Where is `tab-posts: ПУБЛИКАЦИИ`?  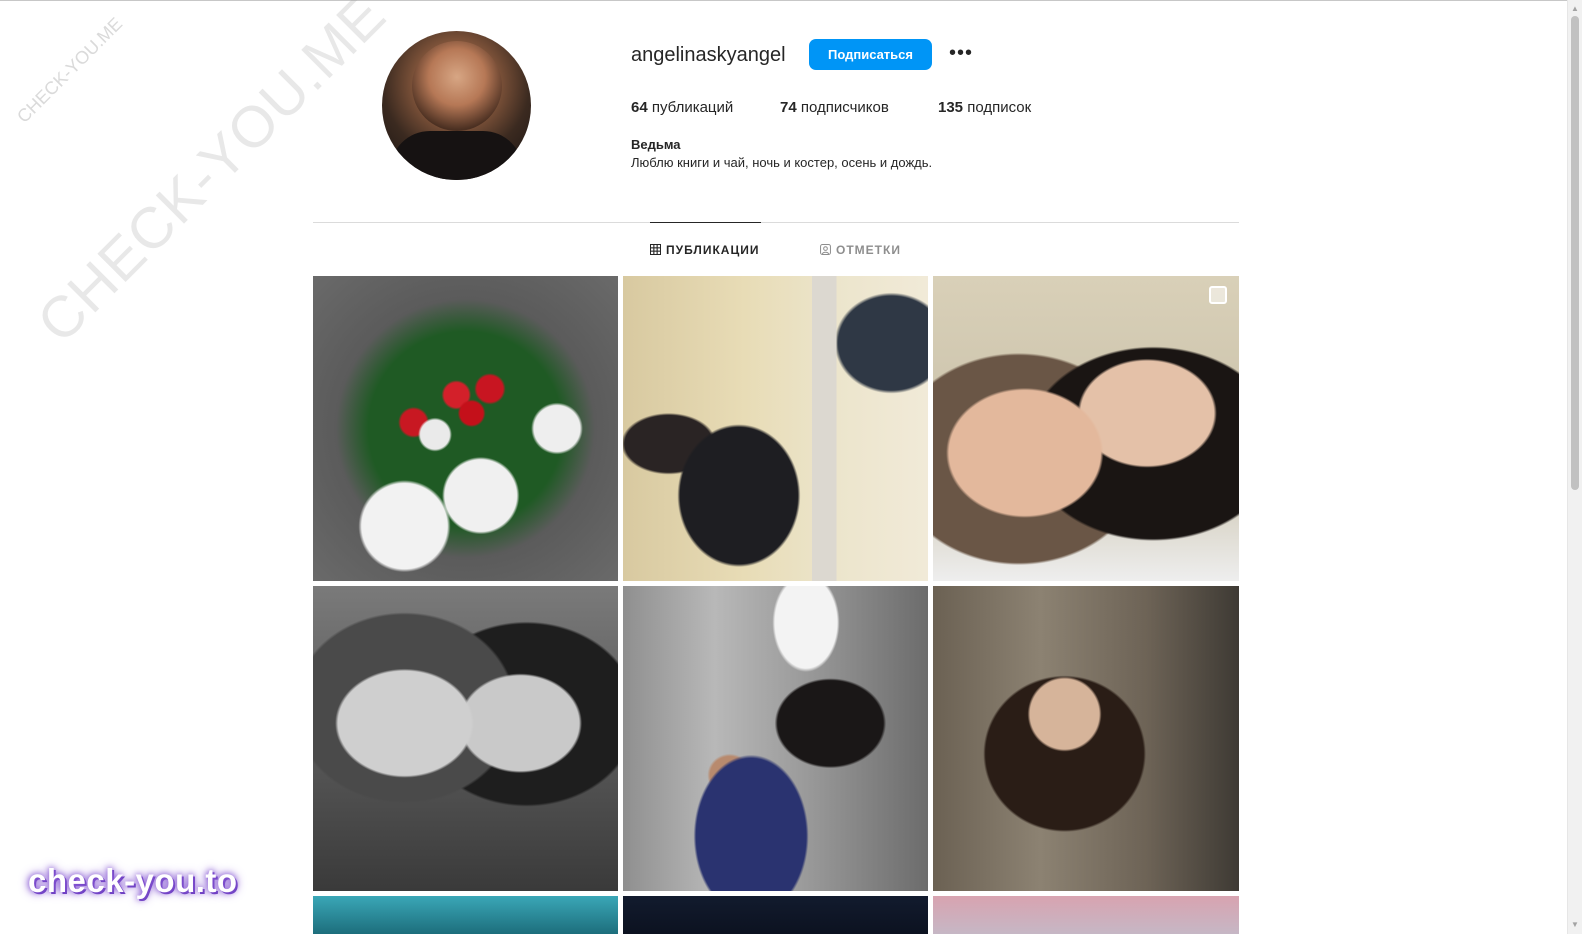 tab-posts: ПУБЛИКАЦИИ is located at coordinates (704, 250).